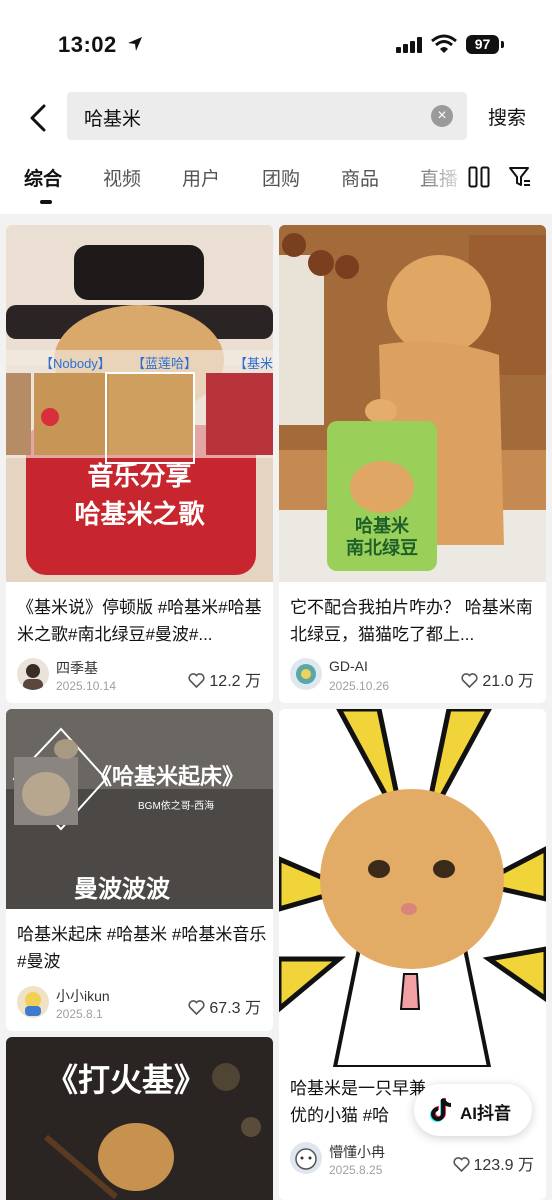 The width and height of the screenshot is (552, 1200). What do you see at coordinates (167, 776) in the screenshot?
I see `thumb-line: 《哈基米起床》` at bounding box center [167, 776].